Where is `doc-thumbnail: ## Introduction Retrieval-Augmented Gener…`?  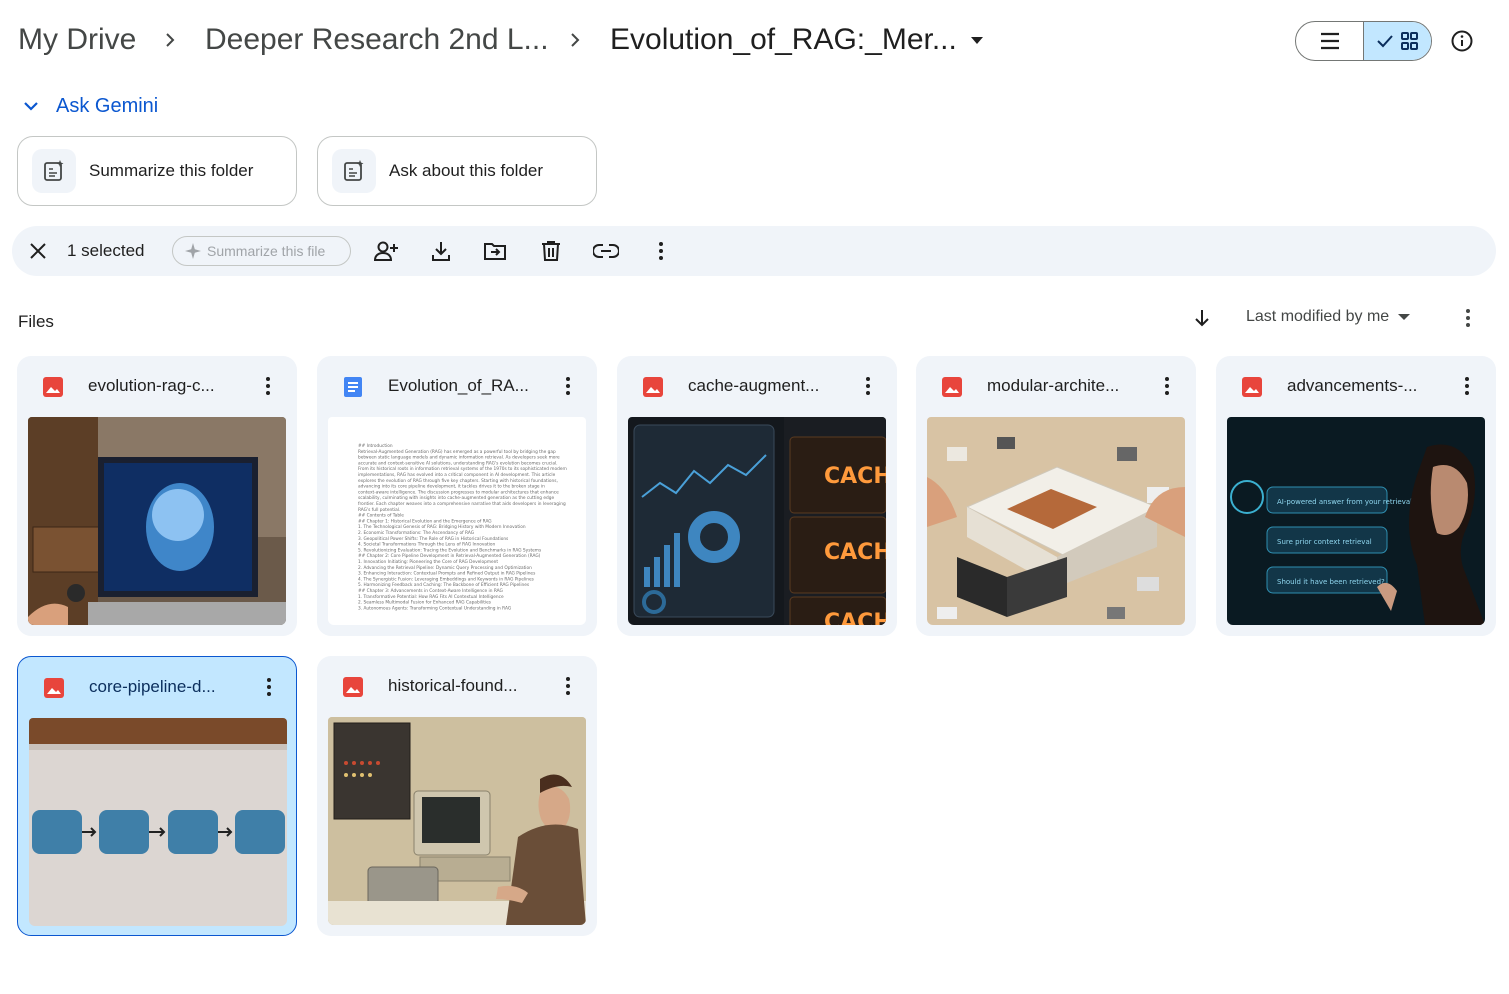
doc-thumbnail: ## Introduction Retrieval-Augmented Gener… is located at coordinates (457, 521).